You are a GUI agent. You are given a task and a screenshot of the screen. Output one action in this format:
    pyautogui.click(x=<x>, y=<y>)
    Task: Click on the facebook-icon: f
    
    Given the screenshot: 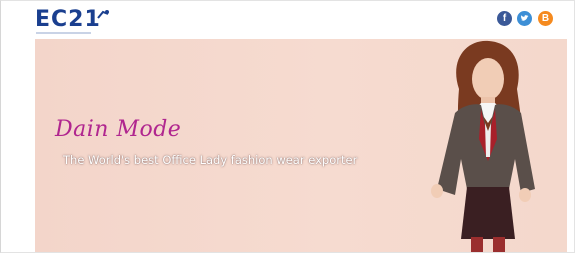 What is the action you would take?
    pyautogui.click(x=504, y=18)
    